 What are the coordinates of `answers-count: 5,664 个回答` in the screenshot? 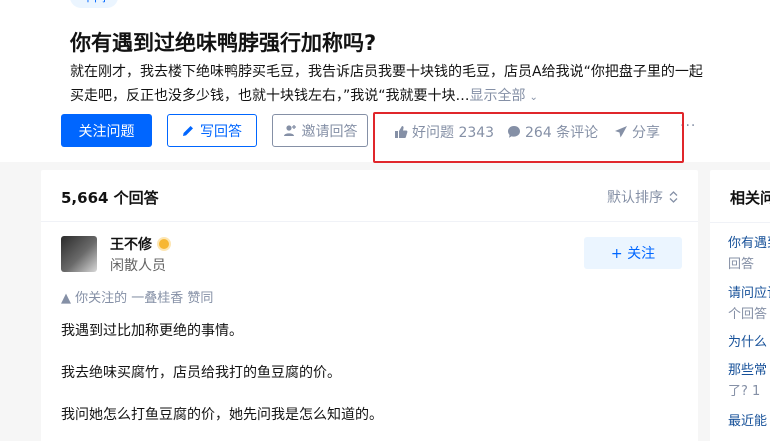 It's located at (110, 198).